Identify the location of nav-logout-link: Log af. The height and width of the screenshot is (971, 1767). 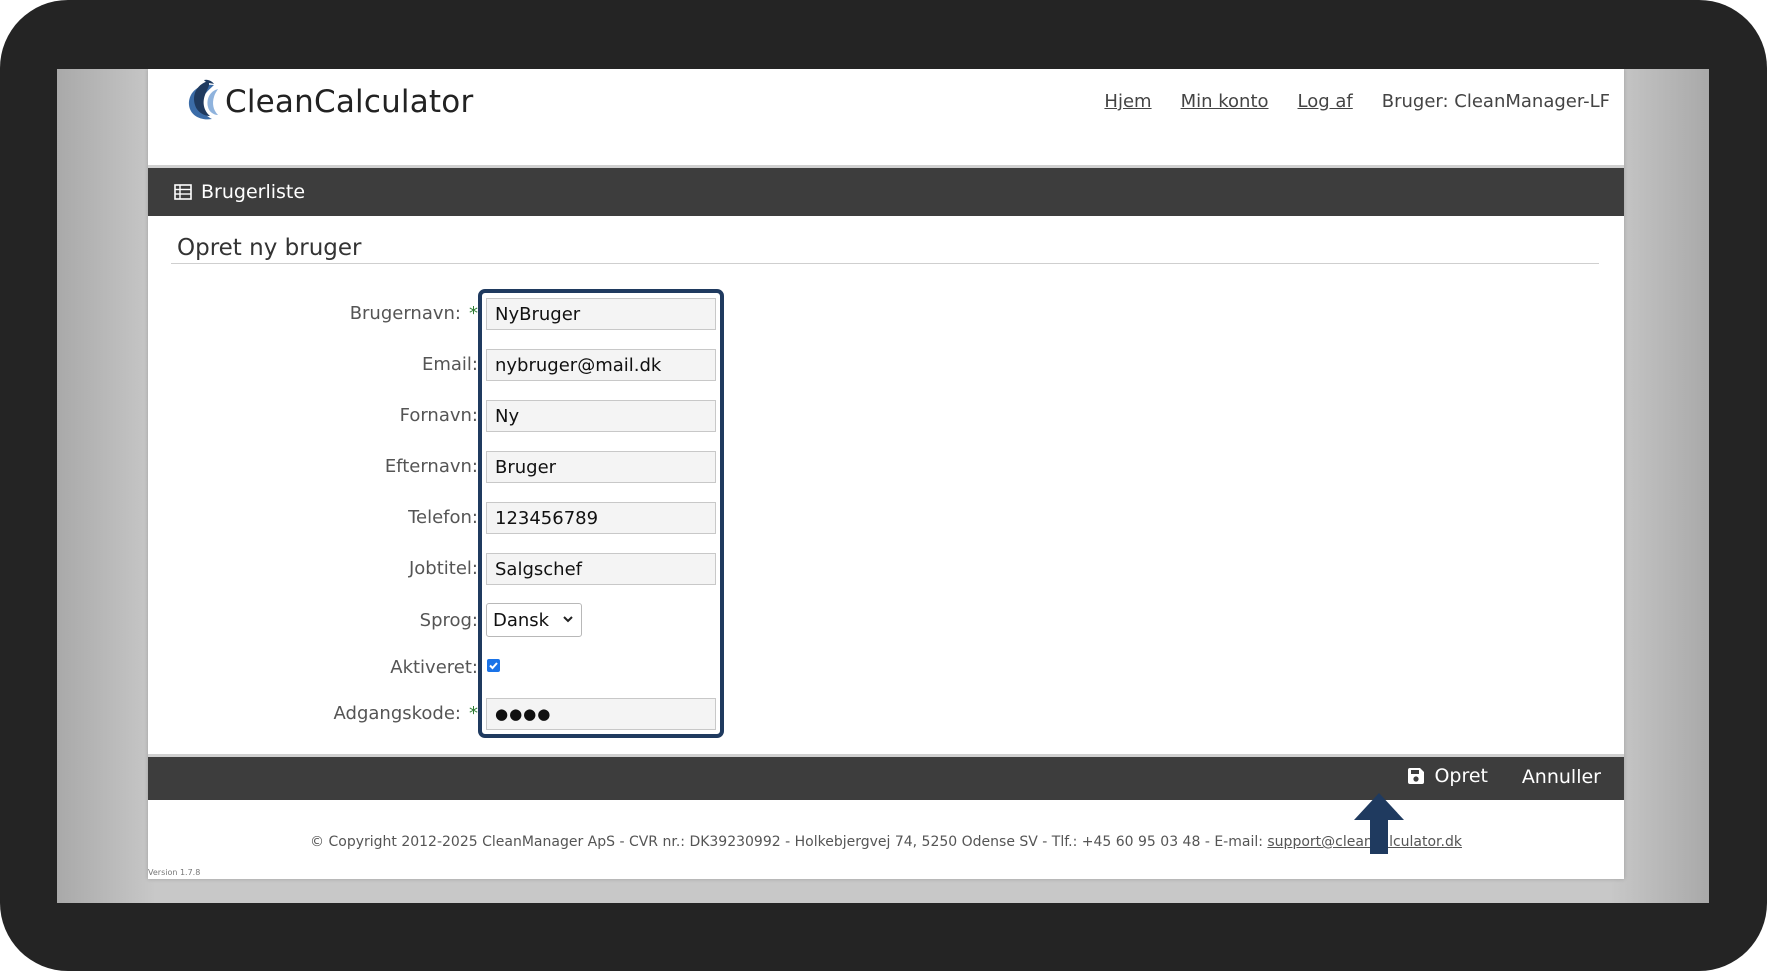
(1325, 101).